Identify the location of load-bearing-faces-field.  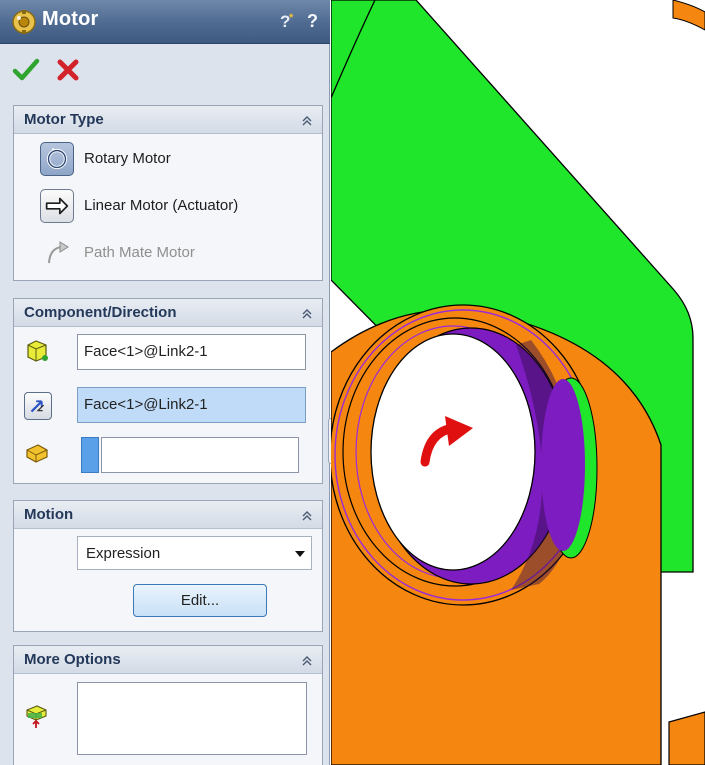
(190, 455).